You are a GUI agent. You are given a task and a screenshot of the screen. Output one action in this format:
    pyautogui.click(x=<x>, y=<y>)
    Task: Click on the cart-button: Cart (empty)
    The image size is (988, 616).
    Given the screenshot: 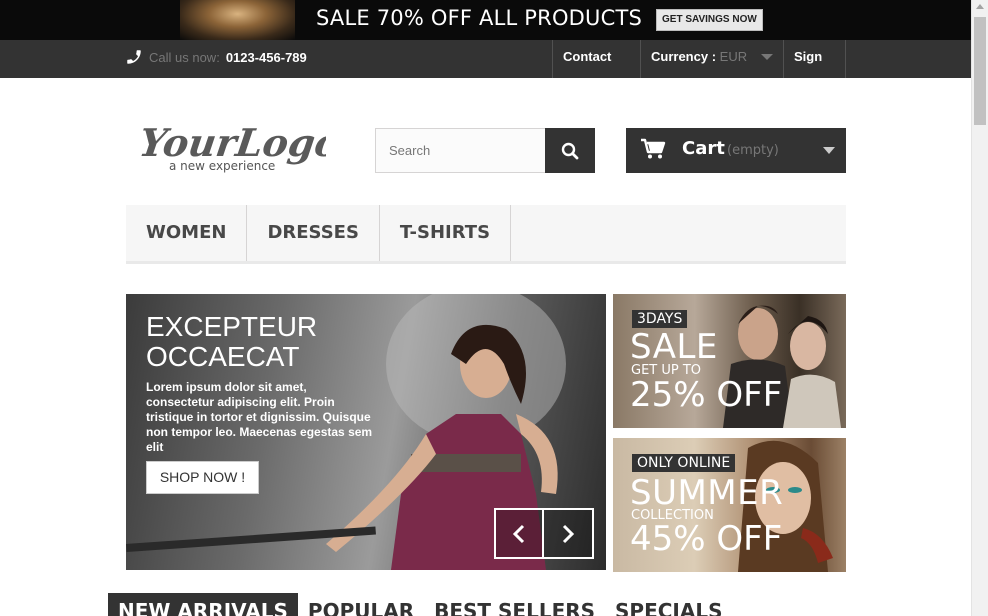 What is the action you would take?
    pyautogui.click(x=736, y=150)
    